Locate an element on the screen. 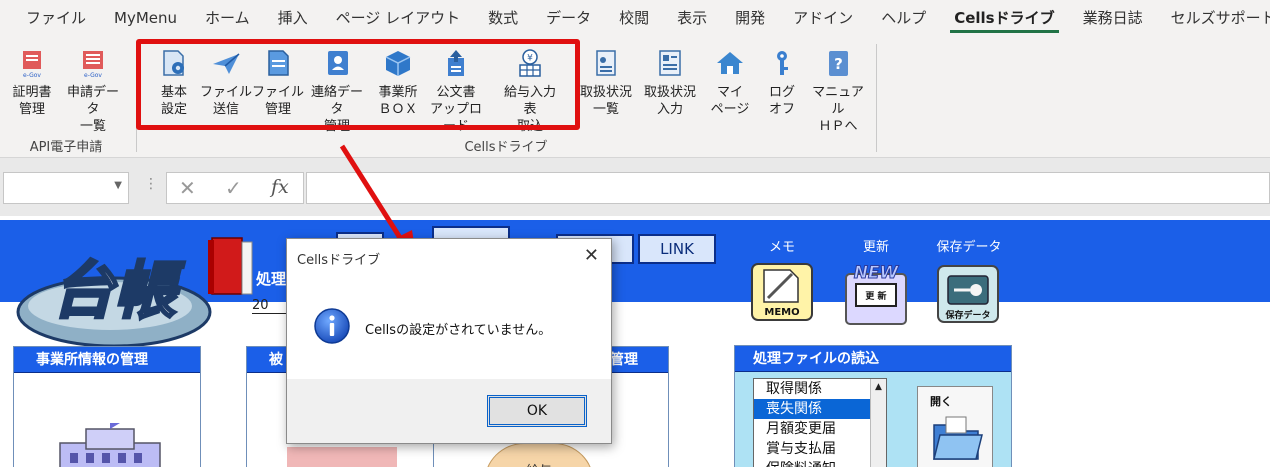 This screenshot has height=467, width=1270. memo-caption: メモ is located at coordinates (781, 247).